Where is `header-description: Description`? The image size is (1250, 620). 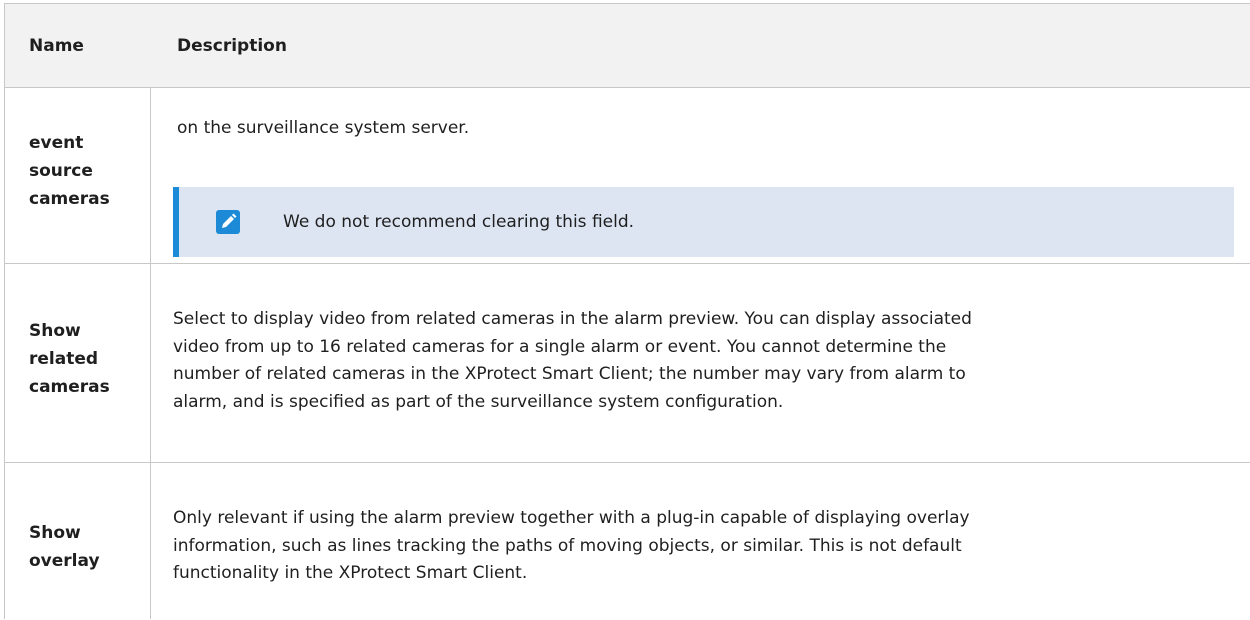 header-description: Description is located at coordinates (232, 46).